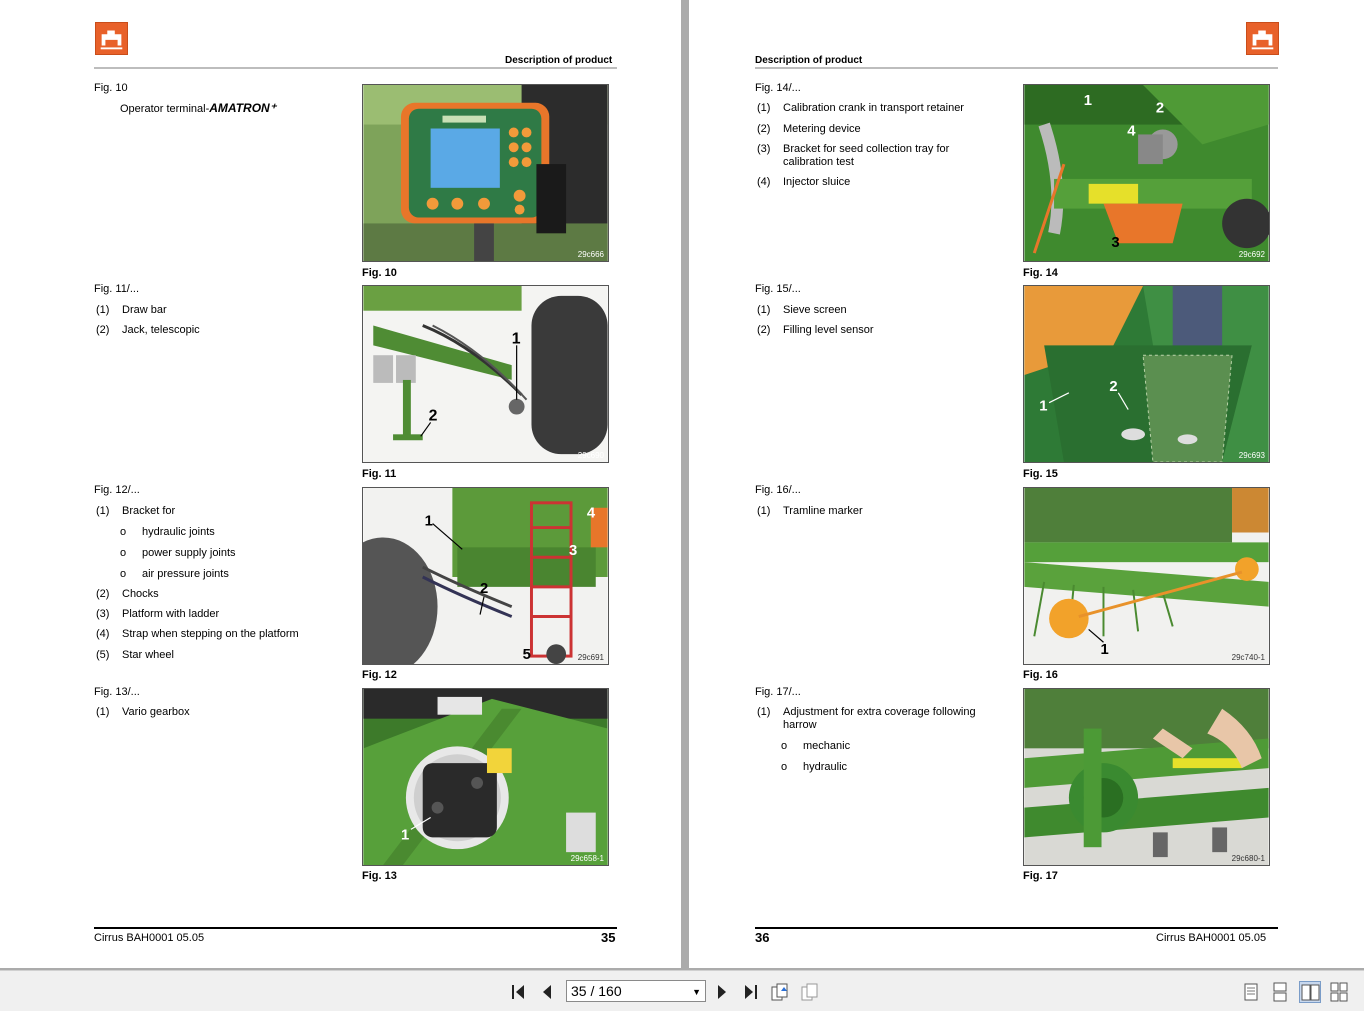 The image size is (1364, 1011). I want to click on fig11-label: Fig. 11, so click(379, 474).